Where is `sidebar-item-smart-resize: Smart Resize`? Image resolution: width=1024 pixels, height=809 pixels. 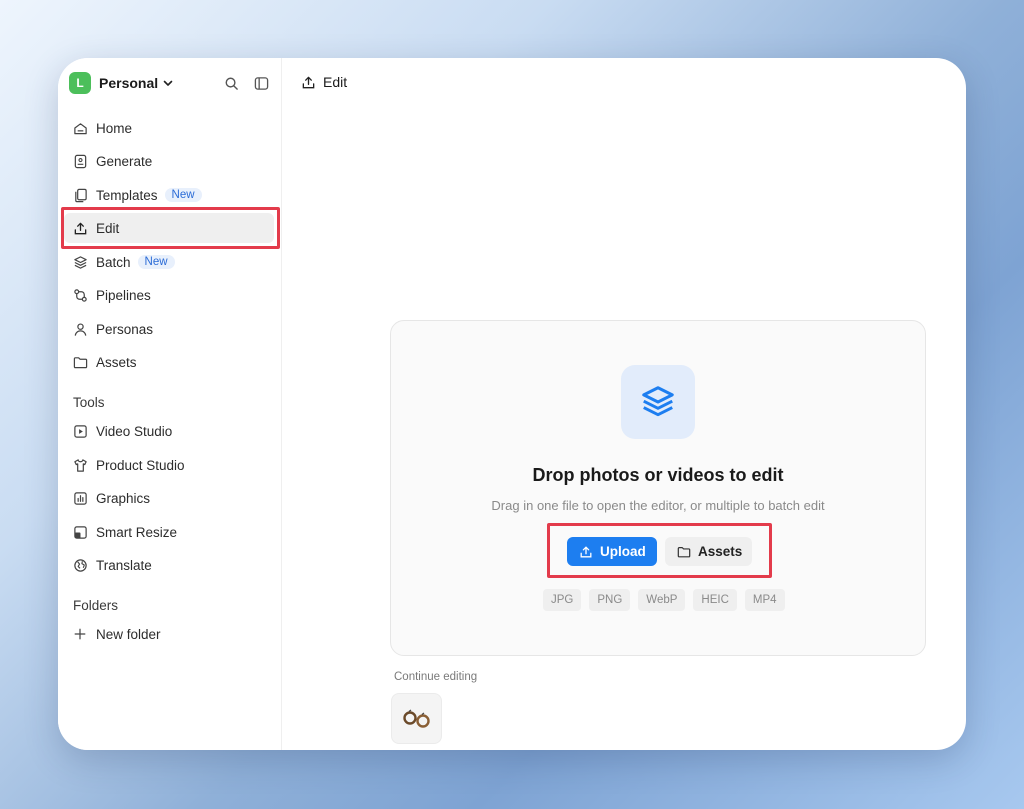
sidebar-item-smart-resize: Smart Resize is located at coordinates (169, 532).